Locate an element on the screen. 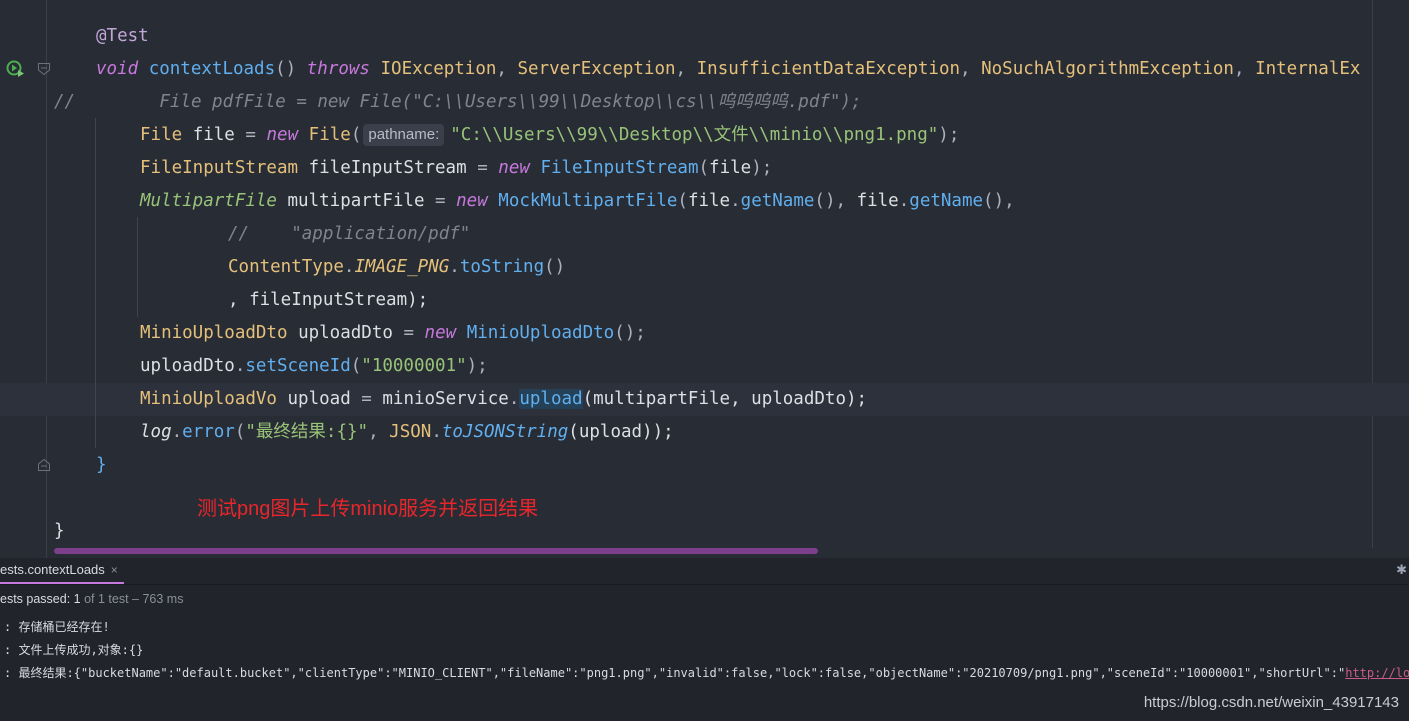 The width and height of the screenshot is (1409, 721). code-line-contenttype: ContentType.IMAGE_PNG.toString() is located at coordinates (397, 267).